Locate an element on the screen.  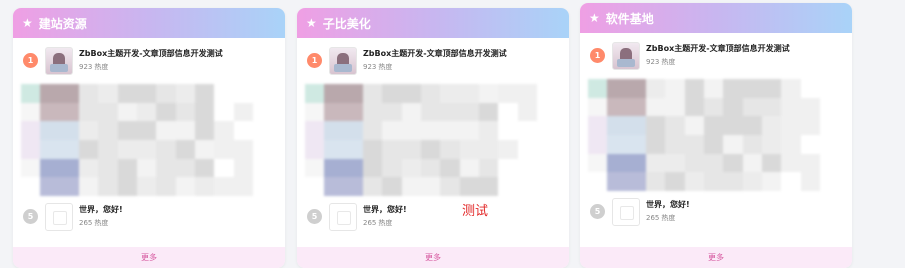
card-title: 建站资源 is located at coordinates (62, 23).